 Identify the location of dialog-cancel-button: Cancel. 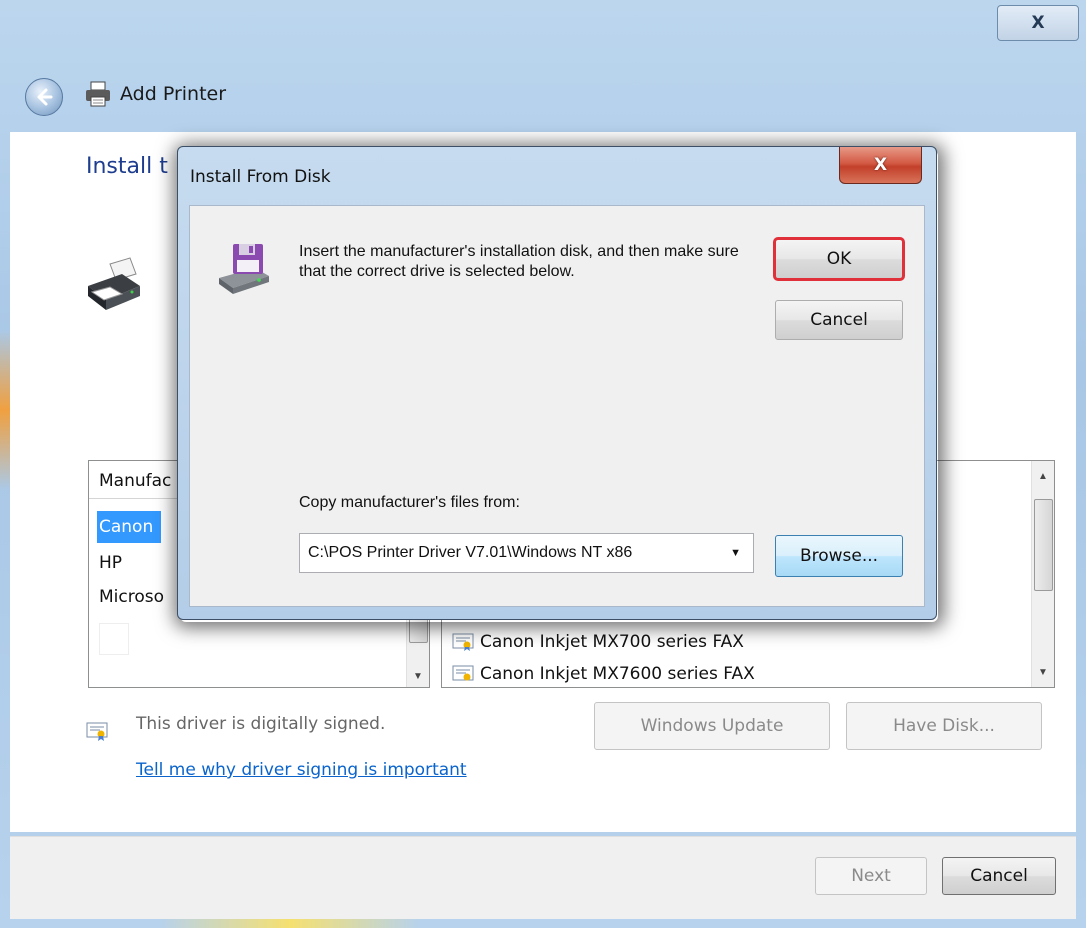
(839, 320).